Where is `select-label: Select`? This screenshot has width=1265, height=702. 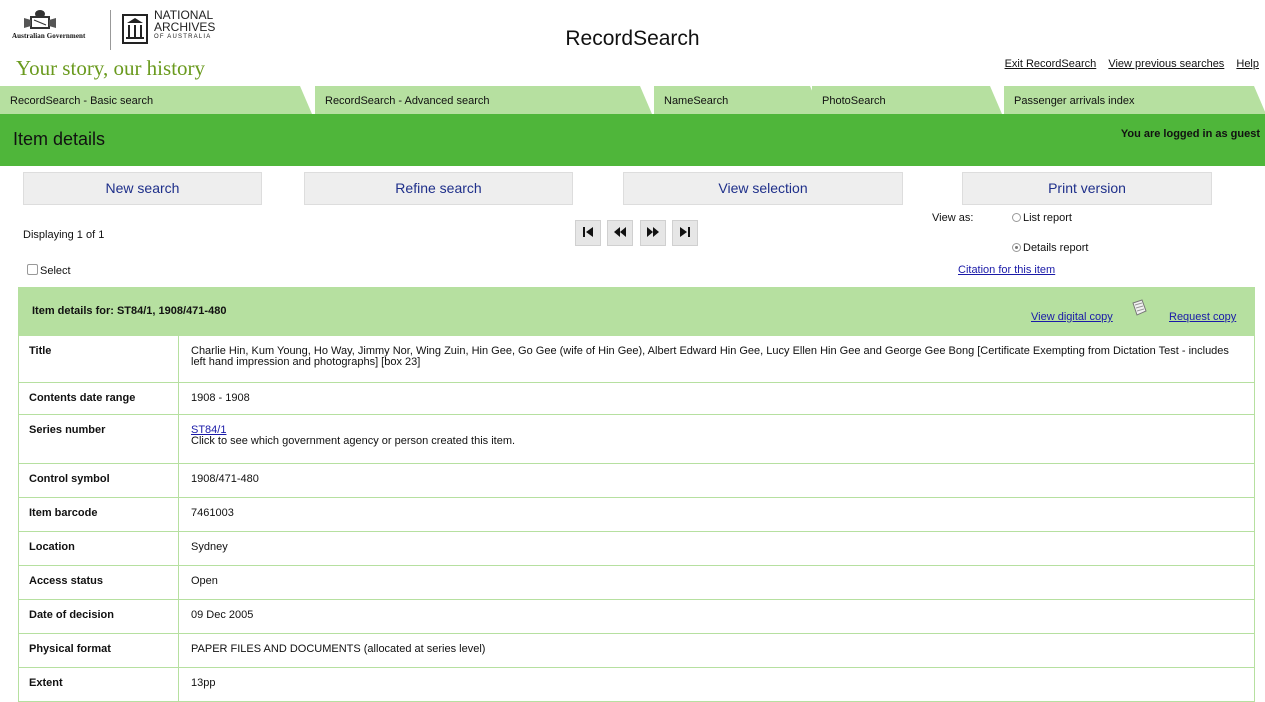
select-label: Select is located at coordinates (55, 271).